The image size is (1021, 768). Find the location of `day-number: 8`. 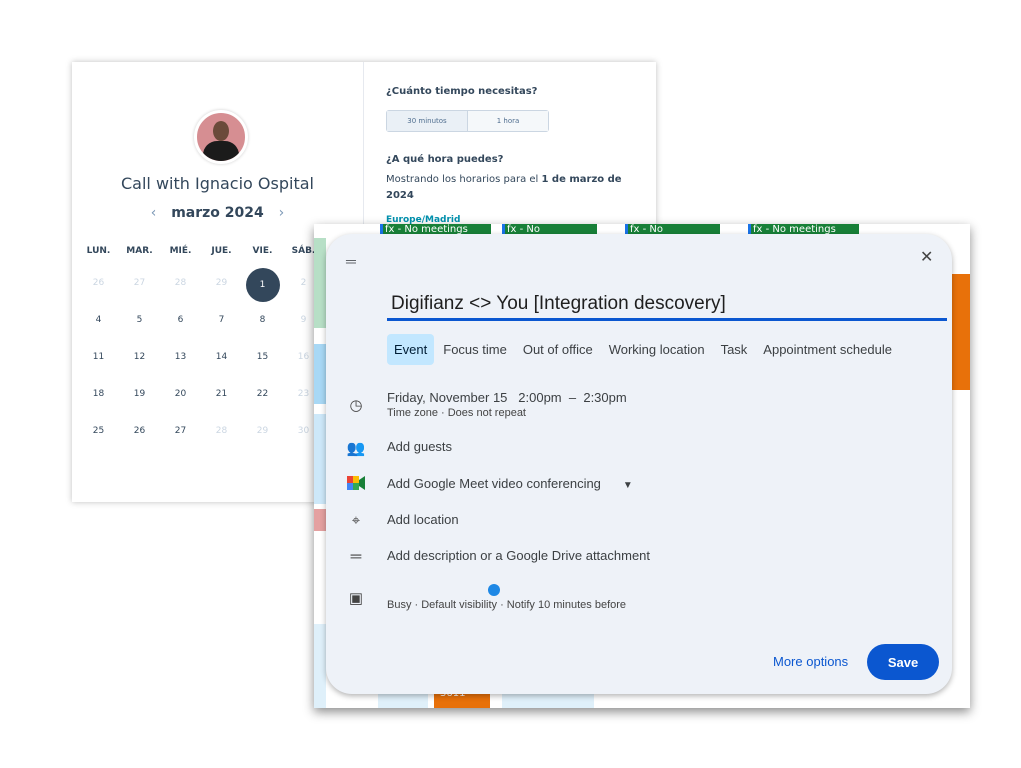

day-number: 8 is located at coordinates (262, 320).